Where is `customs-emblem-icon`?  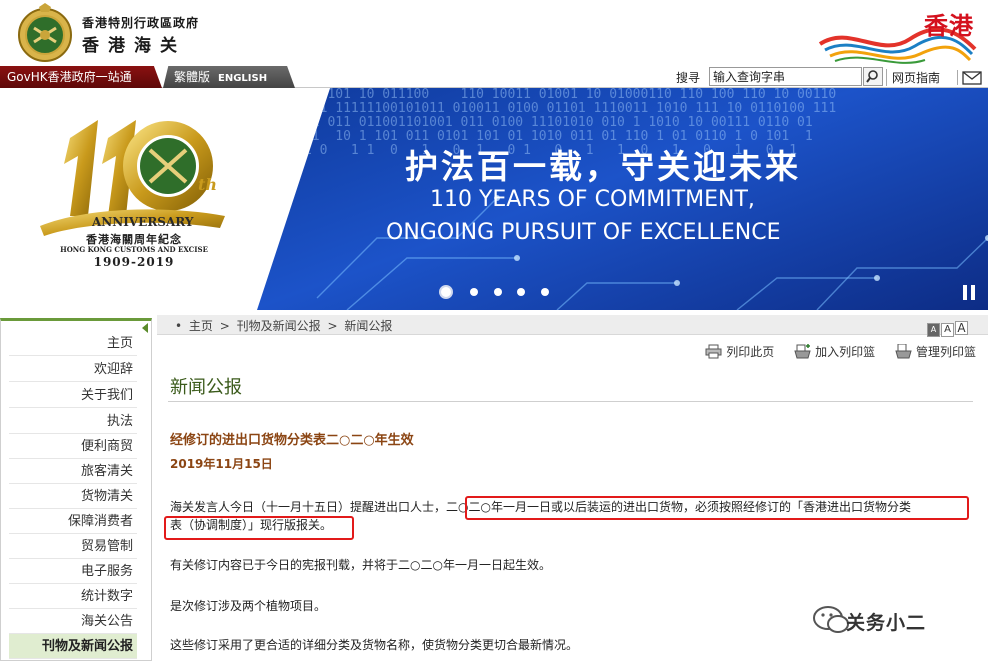
customs-emblem-icon is located at coordinates (45, 33).